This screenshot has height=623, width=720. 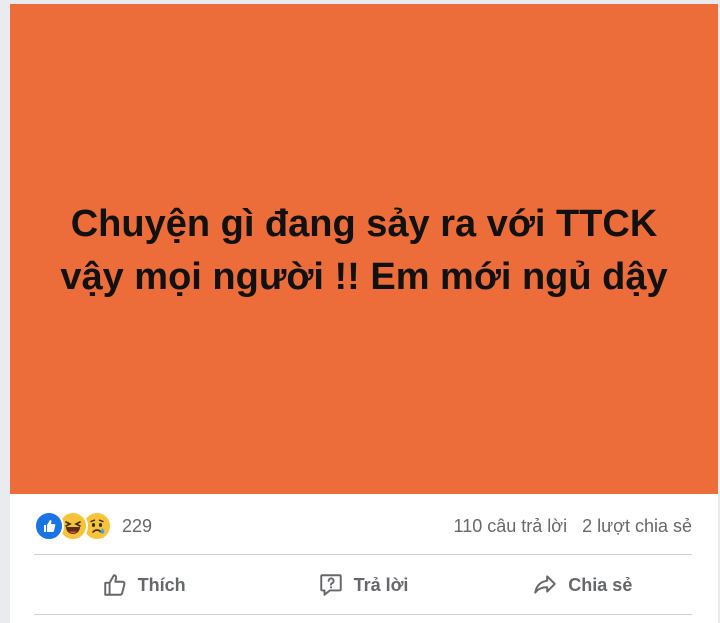 I want to click on reply-button: Trả lời, so click(x=362, y=585).